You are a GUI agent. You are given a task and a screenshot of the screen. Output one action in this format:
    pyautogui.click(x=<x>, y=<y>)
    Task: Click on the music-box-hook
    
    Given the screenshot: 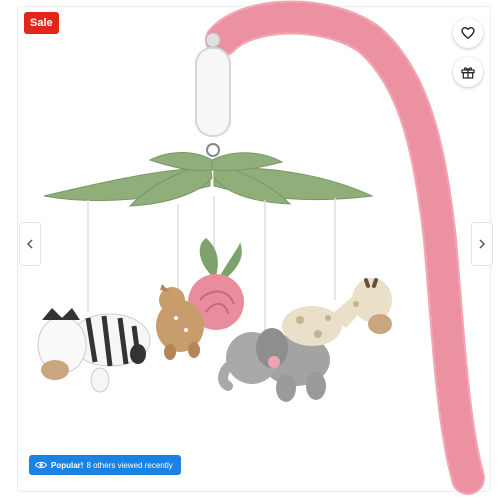 What is the action you would take?
    pyautogui.click(x=213, y=150)
    